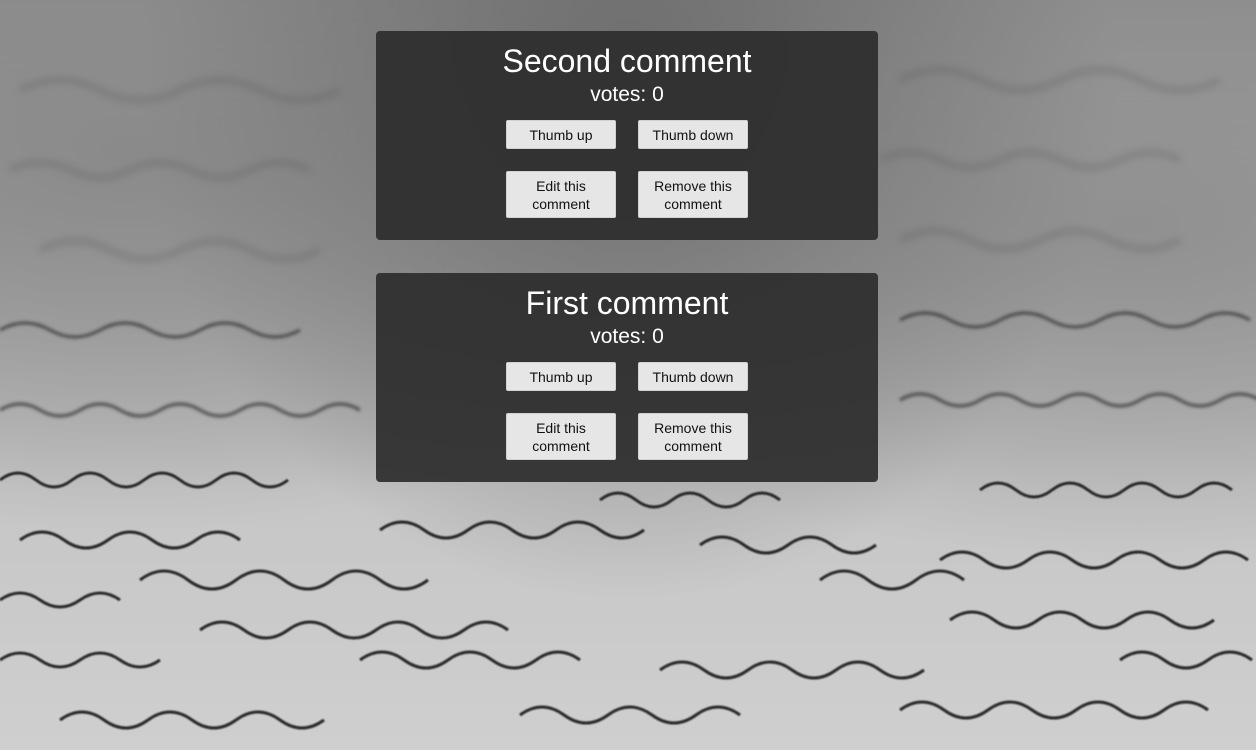  I want to click on comment-title: First comment, so click(627, 303).